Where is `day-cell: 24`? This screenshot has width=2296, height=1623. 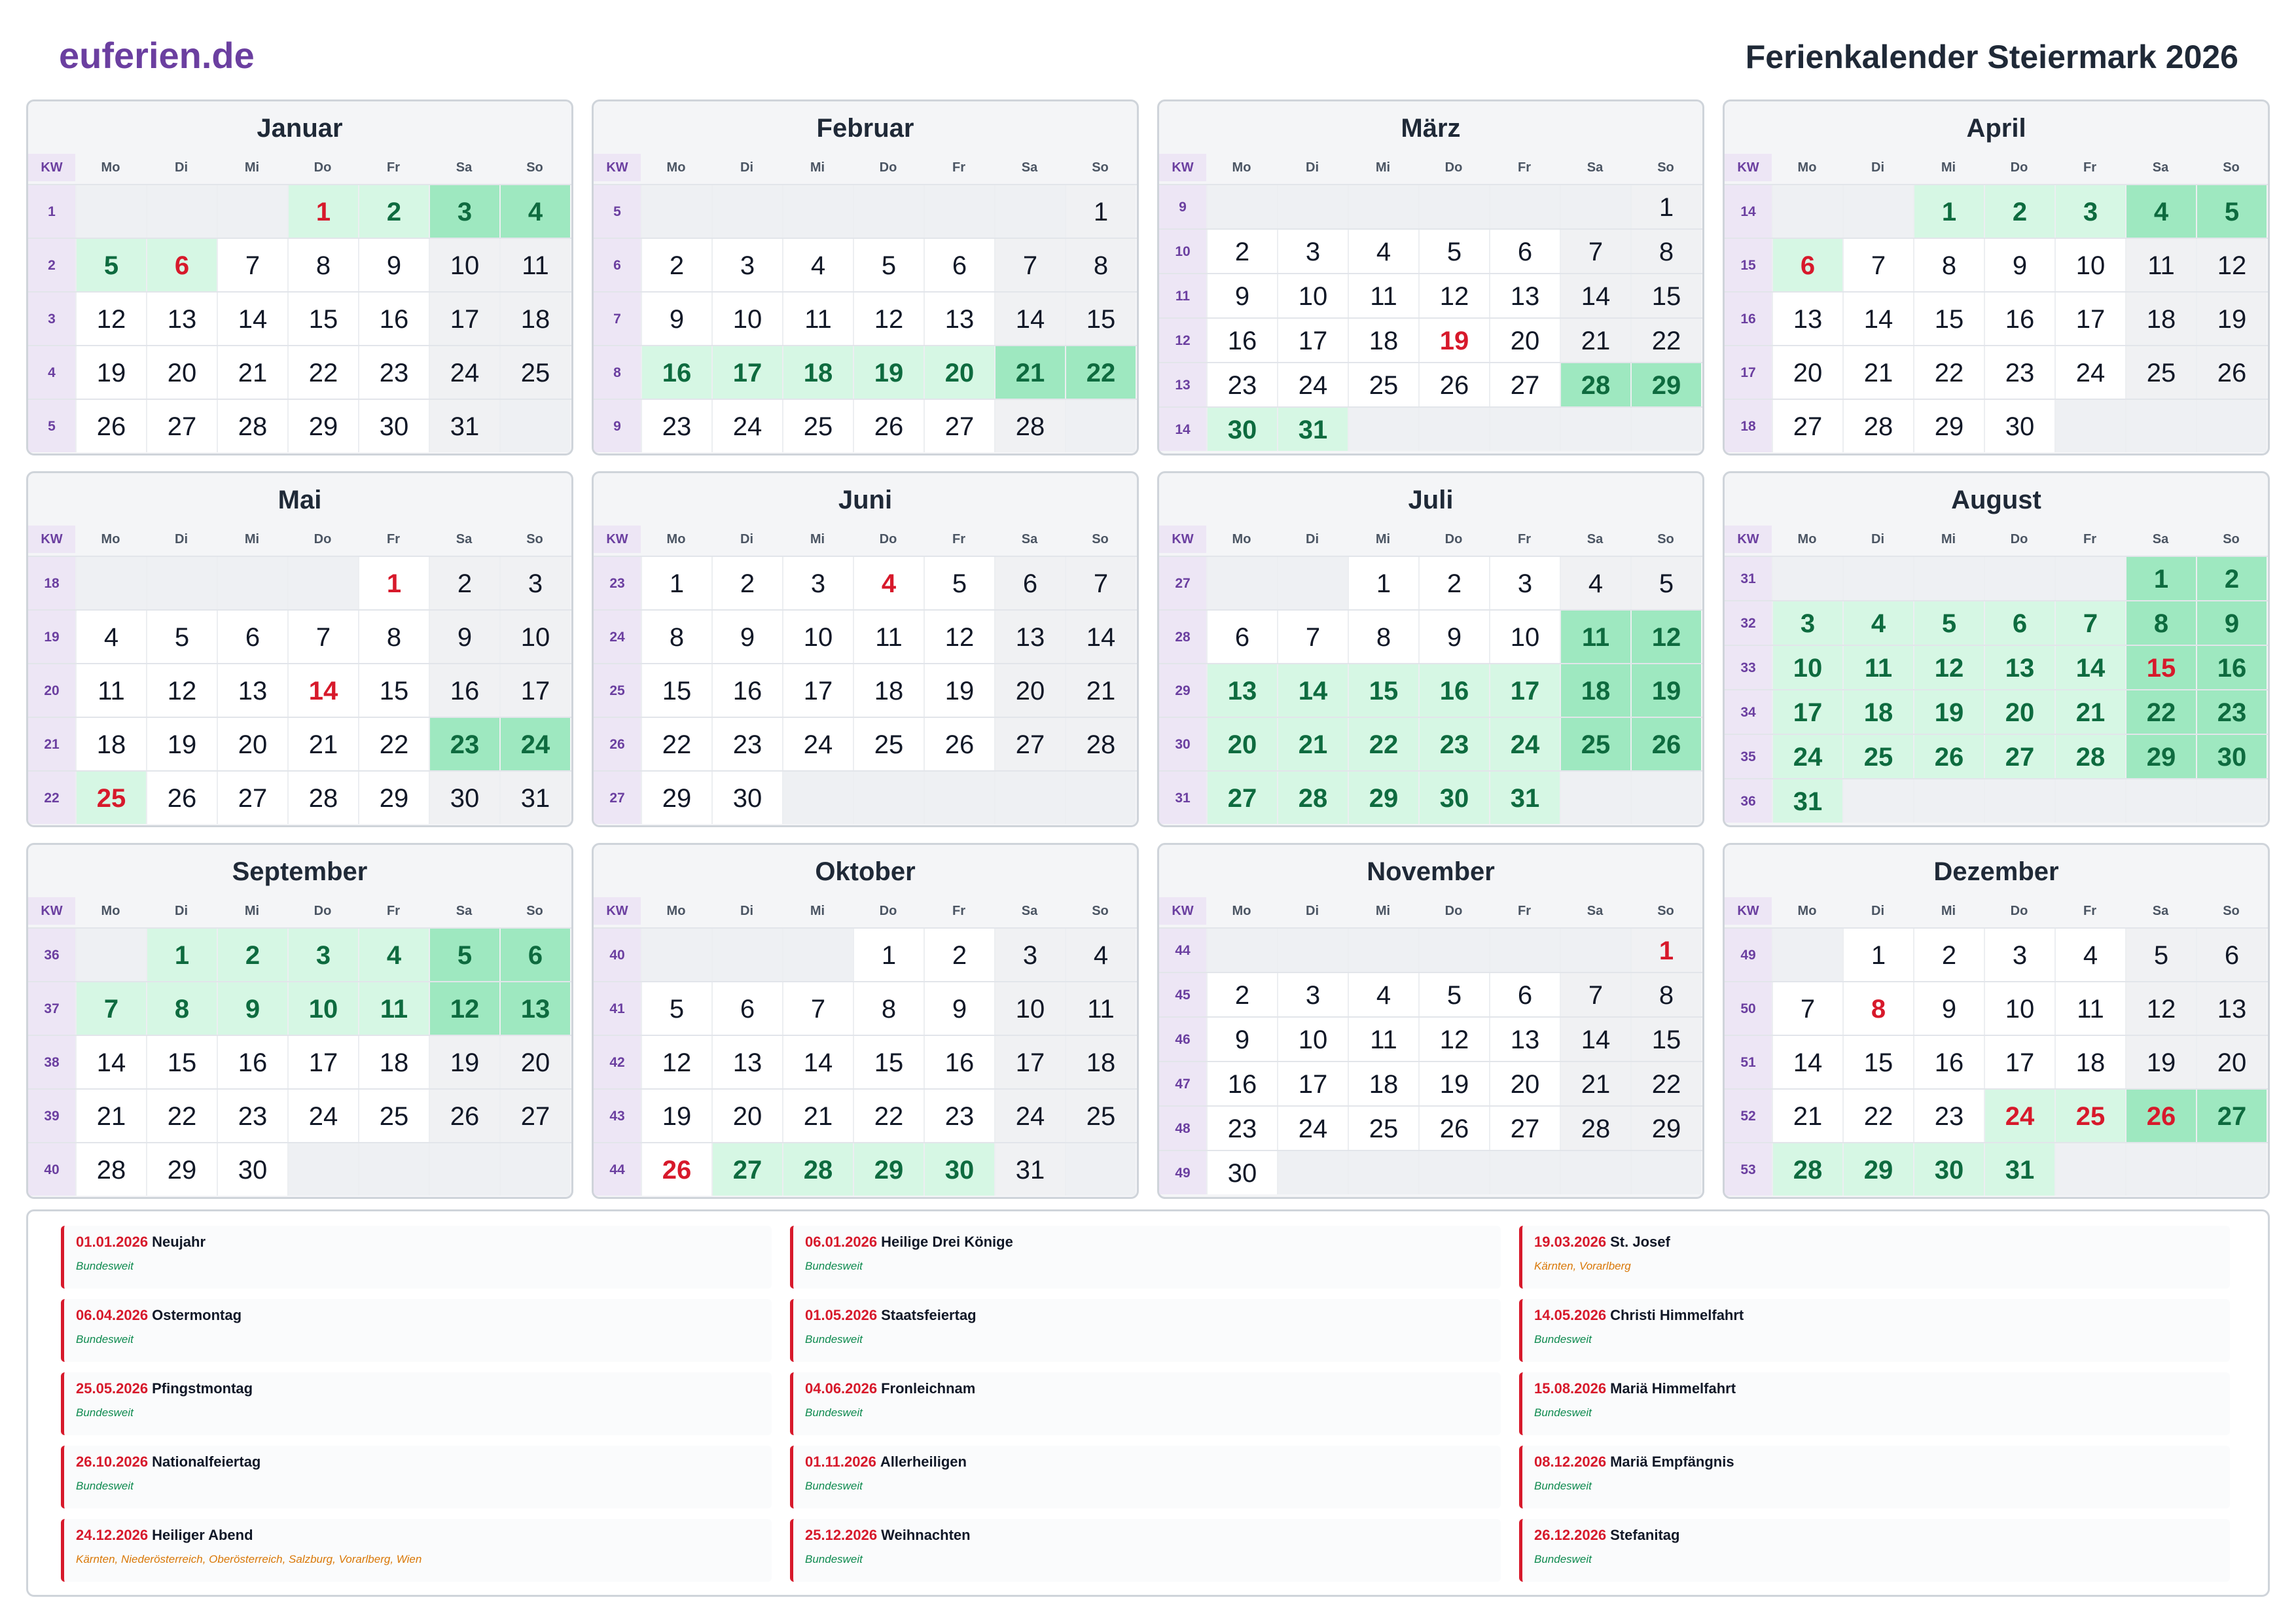 day-cell: 24 is located at coordinates (534, 744).